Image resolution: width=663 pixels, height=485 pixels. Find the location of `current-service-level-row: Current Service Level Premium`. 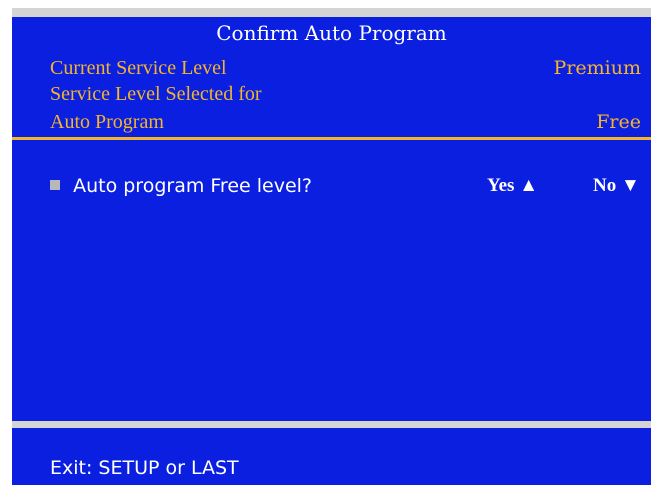

current-service-level-row: Current Service Level Premium is located at coordinates (345, 68).